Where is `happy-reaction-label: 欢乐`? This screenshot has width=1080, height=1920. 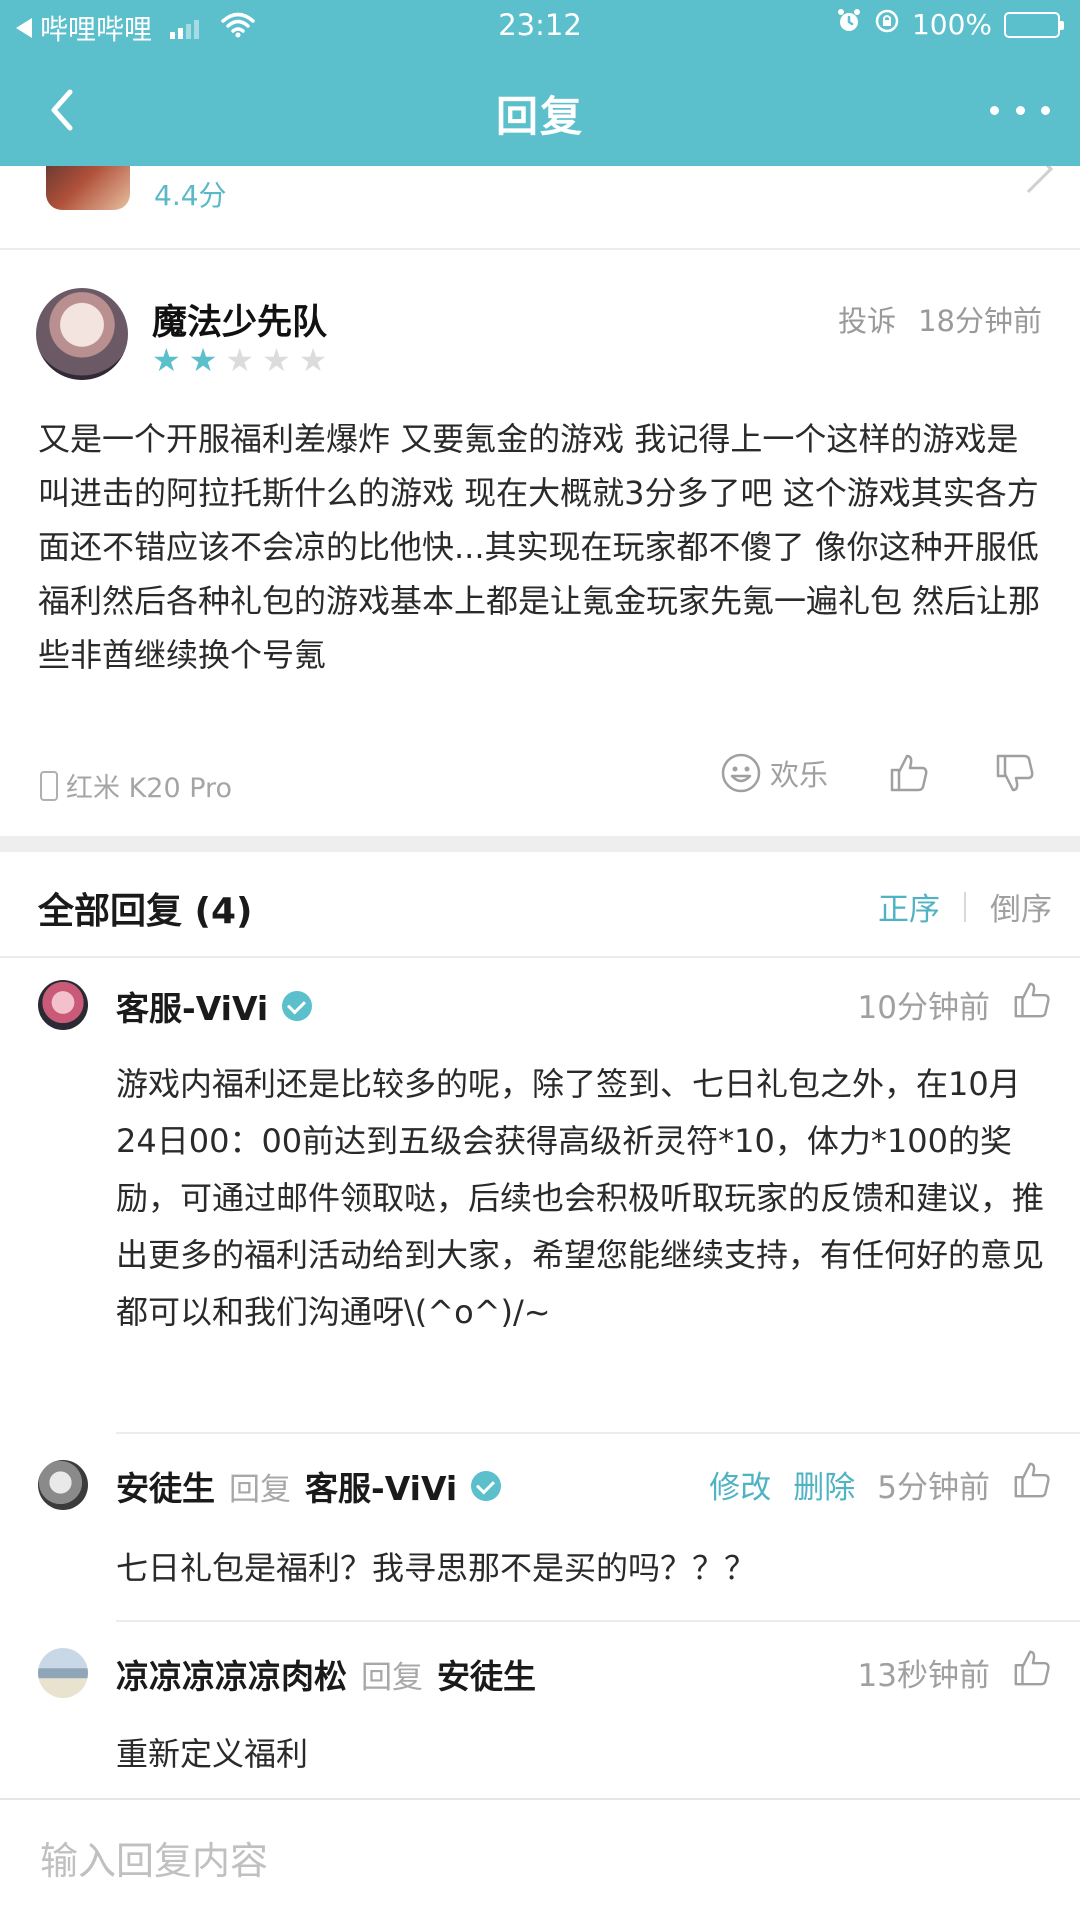 happy-reaction-label: 欢乐 is located at coordinates (799, 775).